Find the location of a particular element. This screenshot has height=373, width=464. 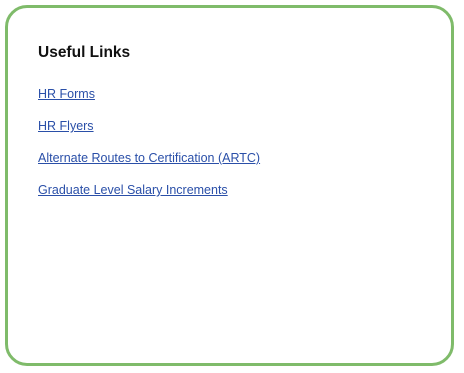

list-item: HR Flyers is located at coordinates (149, 133).